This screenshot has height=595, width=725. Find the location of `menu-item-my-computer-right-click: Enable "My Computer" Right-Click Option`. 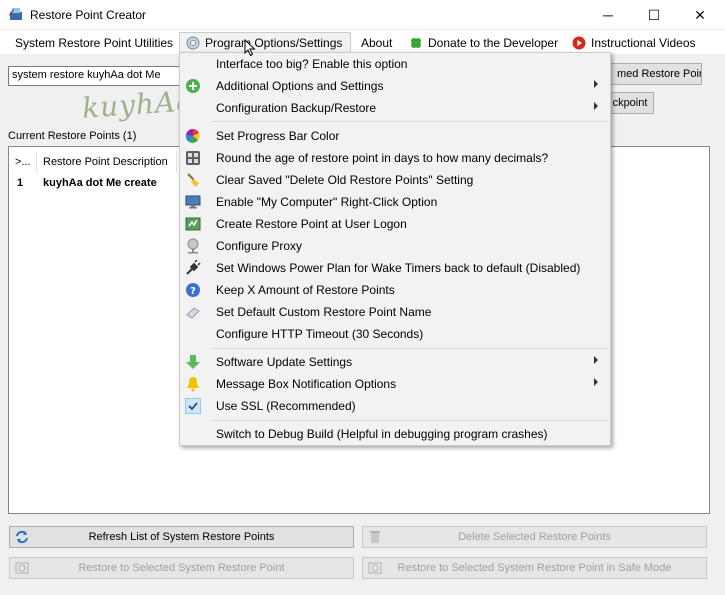

menu-item-my-computer-right-click: Enable "My Computer" Right-Click Option is located at coordinates (395, 202).